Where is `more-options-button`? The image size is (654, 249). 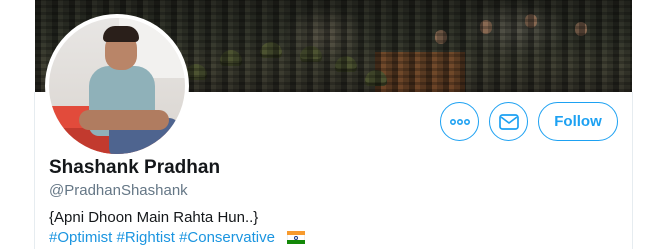 more-options-button is located at coordinates (459, 121).